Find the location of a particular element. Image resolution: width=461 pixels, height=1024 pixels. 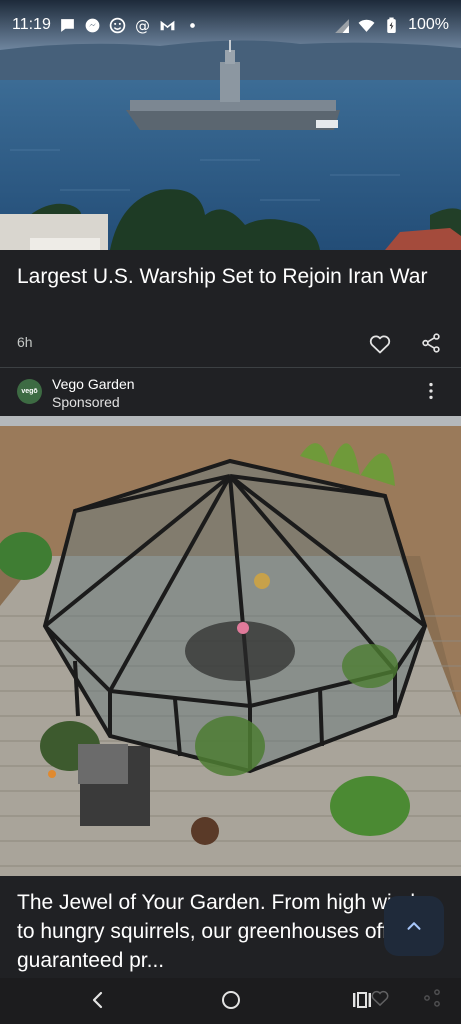

emoji-face-icon is located at coordinates (117, 25).